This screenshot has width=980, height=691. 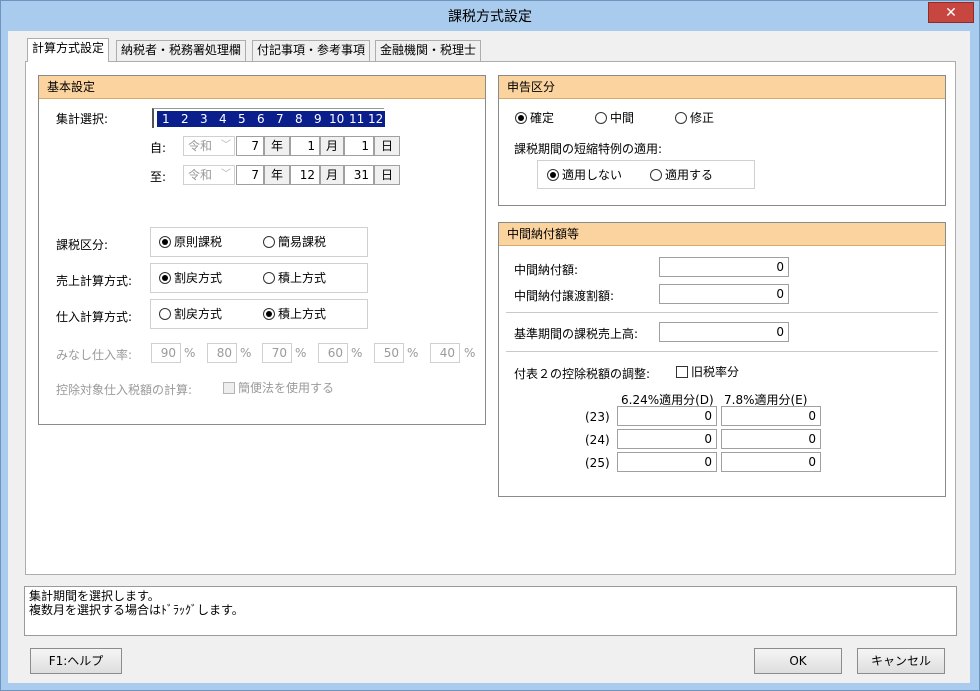 I want to click on month-8: 8, so click(x=299, y=119).